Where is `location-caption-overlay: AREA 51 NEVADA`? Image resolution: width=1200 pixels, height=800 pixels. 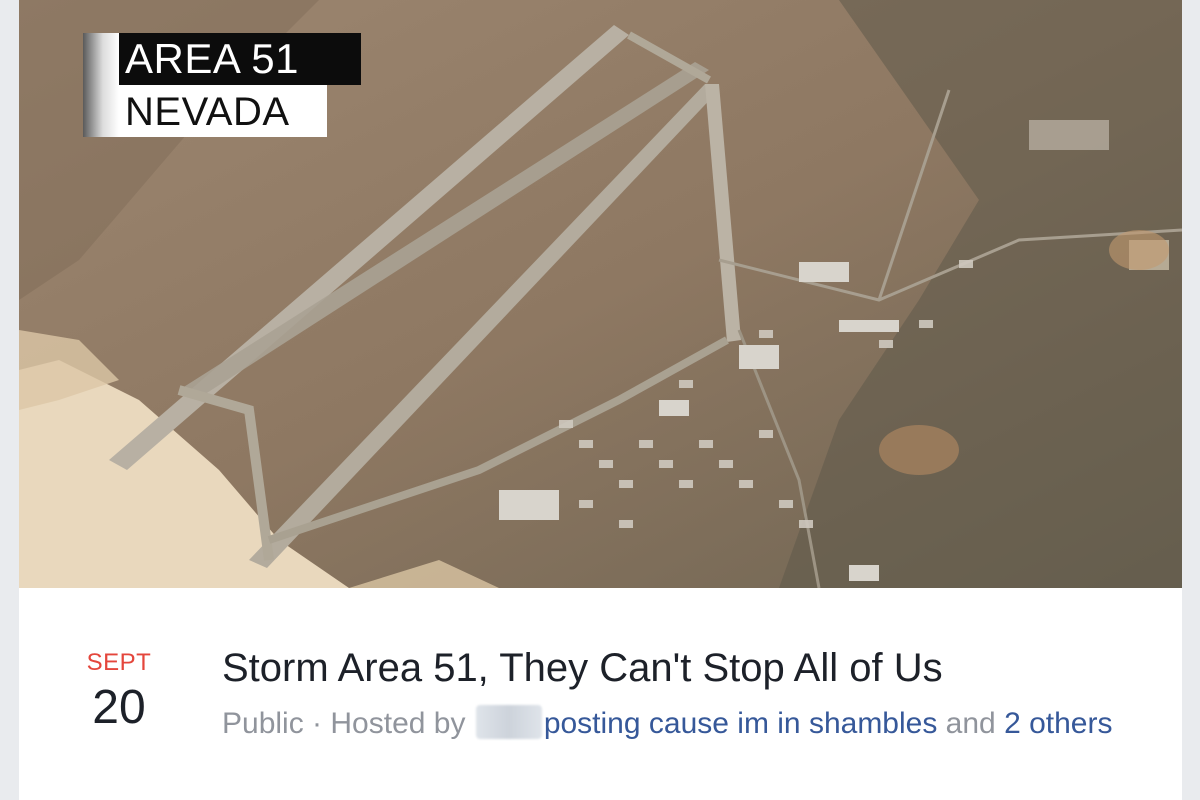
location-caption-overlay: AREA 51 NEVADA is located at coordinates (222, 85).